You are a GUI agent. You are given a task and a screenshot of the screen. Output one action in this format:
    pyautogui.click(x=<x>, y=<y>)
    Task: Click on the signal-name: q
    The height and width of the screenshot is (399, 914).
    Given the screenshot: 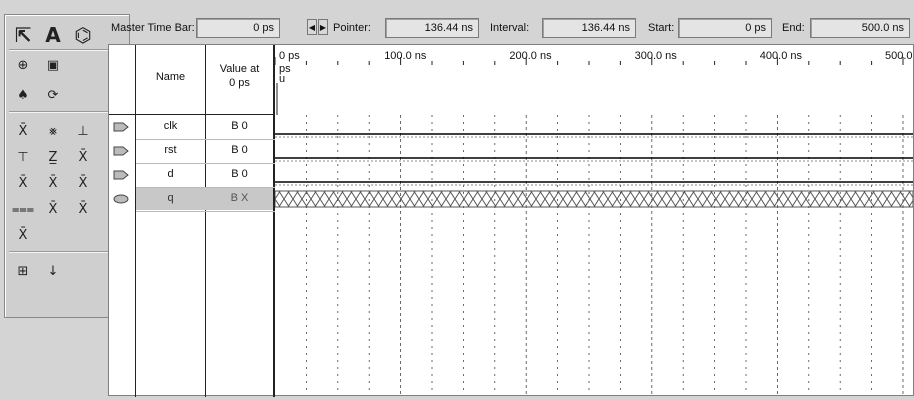 What is the action you would take?
    pyautogui.click(x=170, y=198)
    